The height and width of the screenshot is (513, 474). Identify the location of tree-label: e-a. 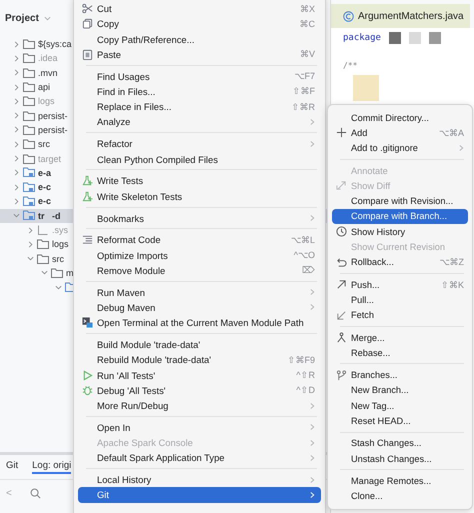
(45, 173).